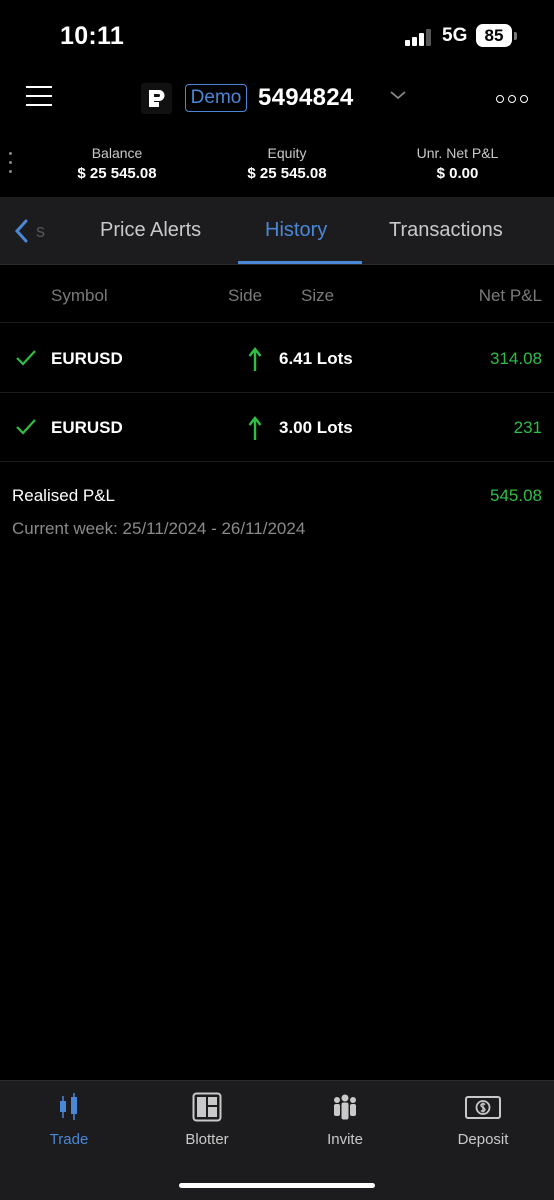  What do you see at coordinates (512, 99) in the screenshot?
I see `more-options-icon` at bounding box center [512, 99].